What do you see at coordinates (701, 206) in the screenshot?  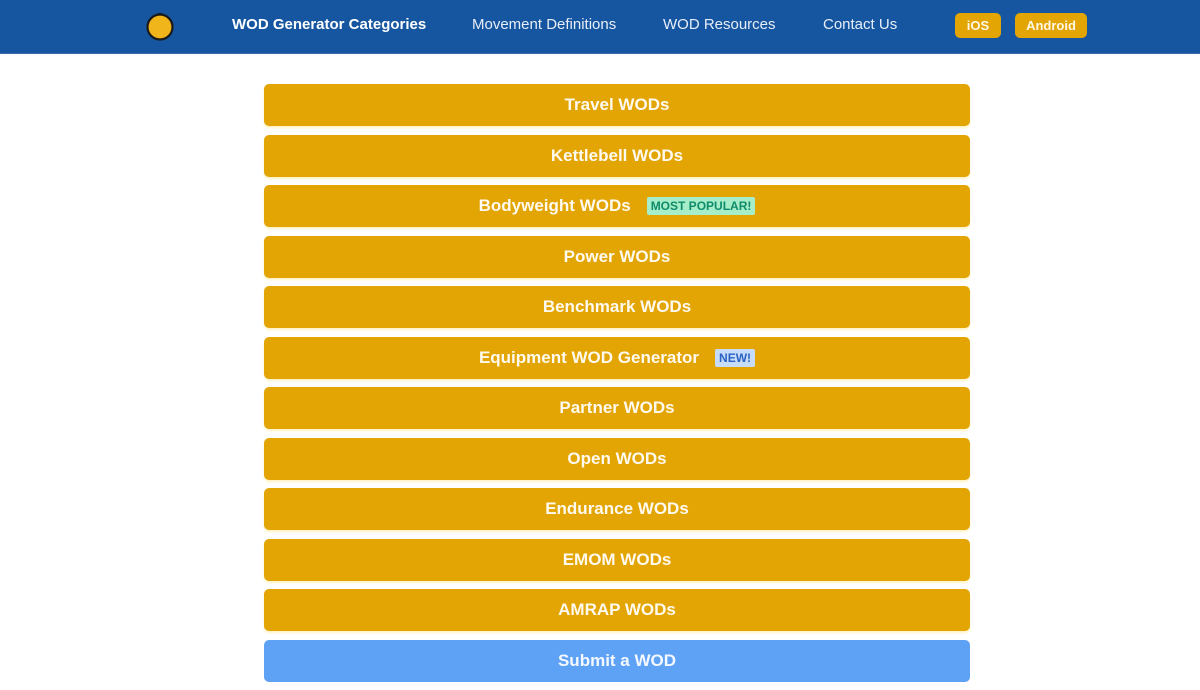 I see `most-popular-badge: MOST POPULAR!` at bounding box center [701, 206].